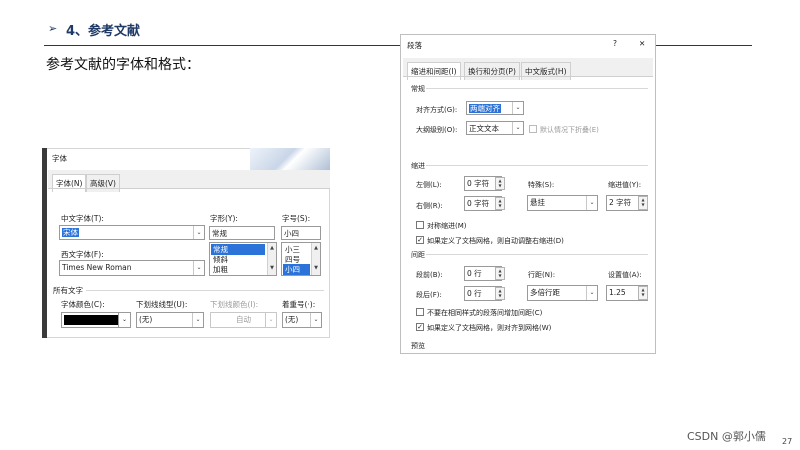 The image size is (800, 450). What do you see at coordinates (643, 293) in the screenshot?
I see `setting-value-spinner: ▲ ▼` at bounding box center [643, 293].